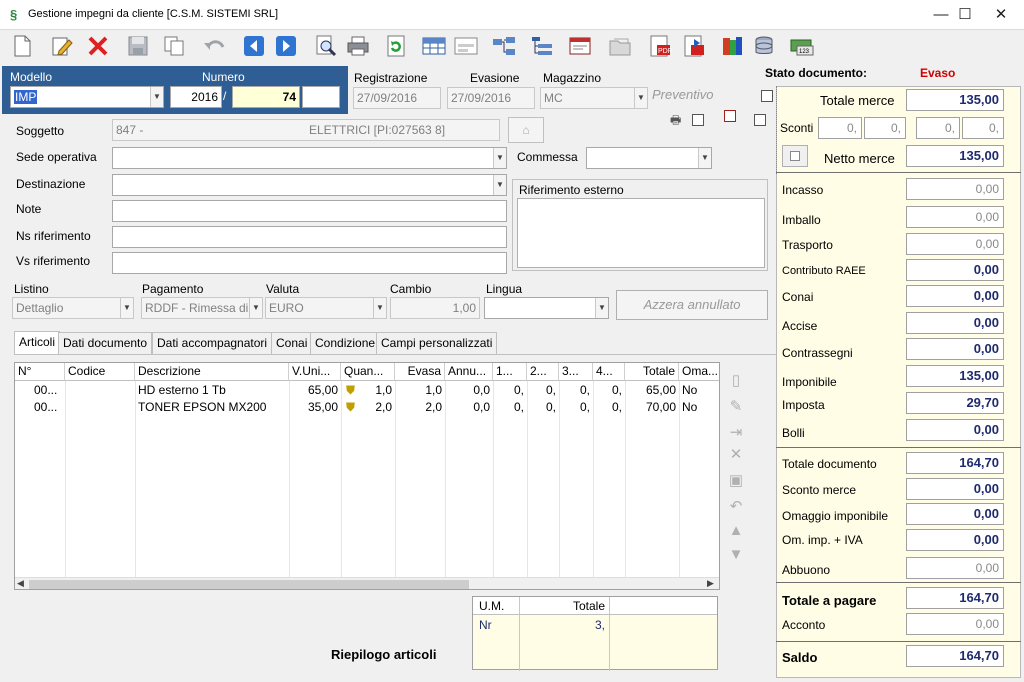 The width and height of the screenshot is (1024, 682). What do you see at coordinates (840, 128) in the screenshot?
I see `sconto-1-field: 0,` at bounding box center [840, 128].